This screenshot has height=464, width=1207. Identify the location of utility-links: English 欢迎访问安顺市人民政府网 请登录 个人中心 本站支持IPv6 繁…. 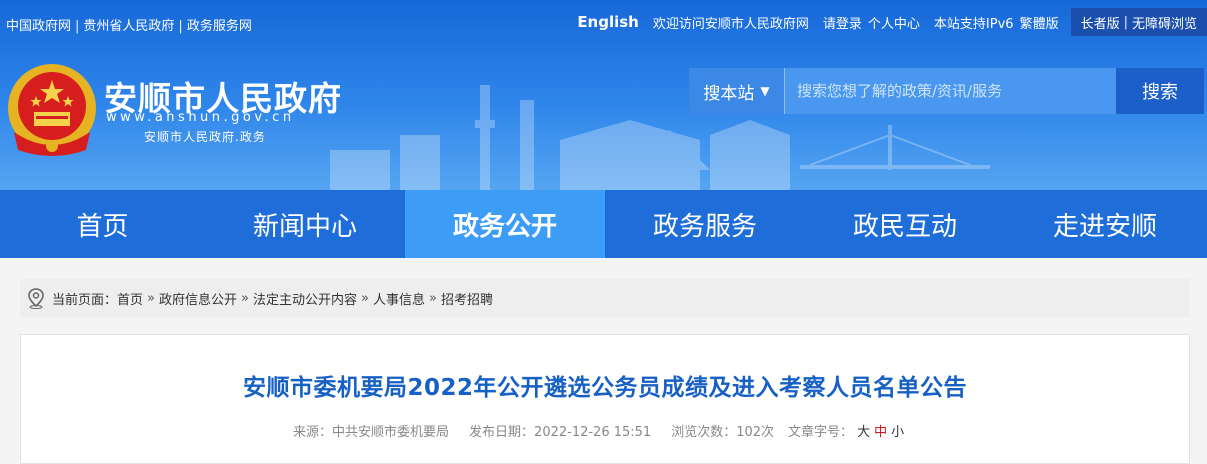
(885, 22).